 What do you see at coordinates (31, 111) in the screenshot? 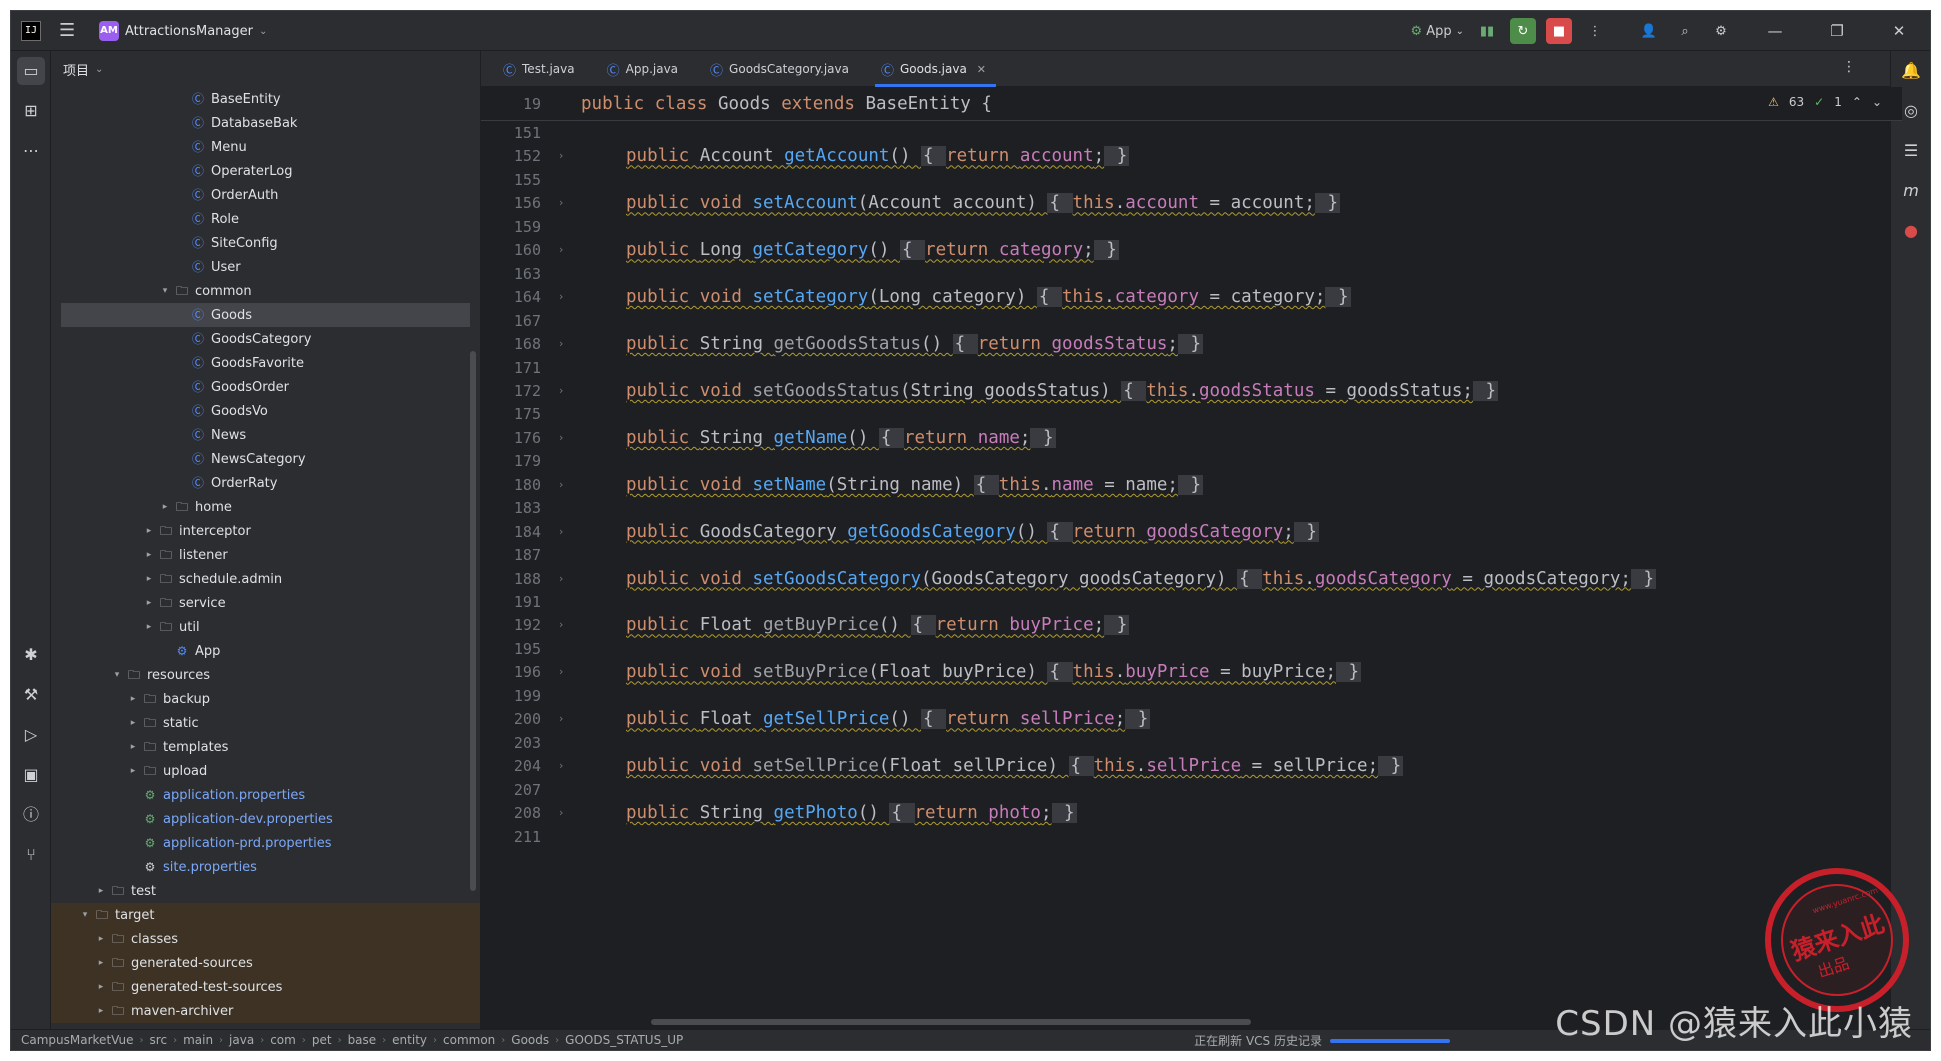
I see `structure-icon: ⊞` at bounding box center [31, 111].